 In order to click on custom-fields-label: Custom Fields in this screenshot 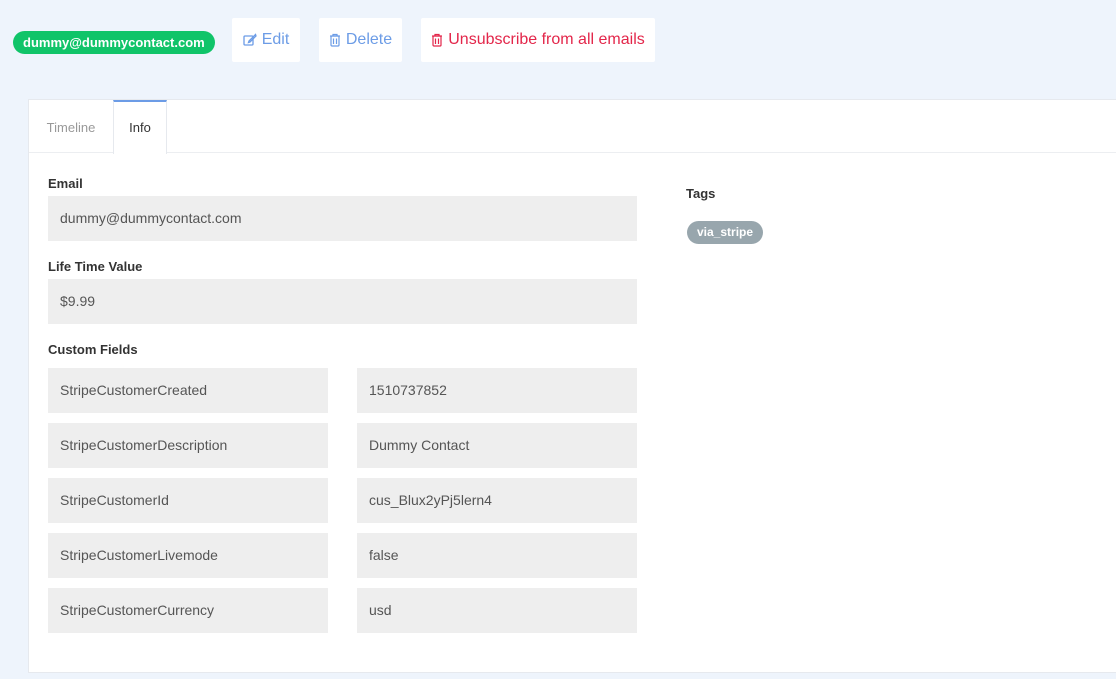, I will do `click(93, 349)`.